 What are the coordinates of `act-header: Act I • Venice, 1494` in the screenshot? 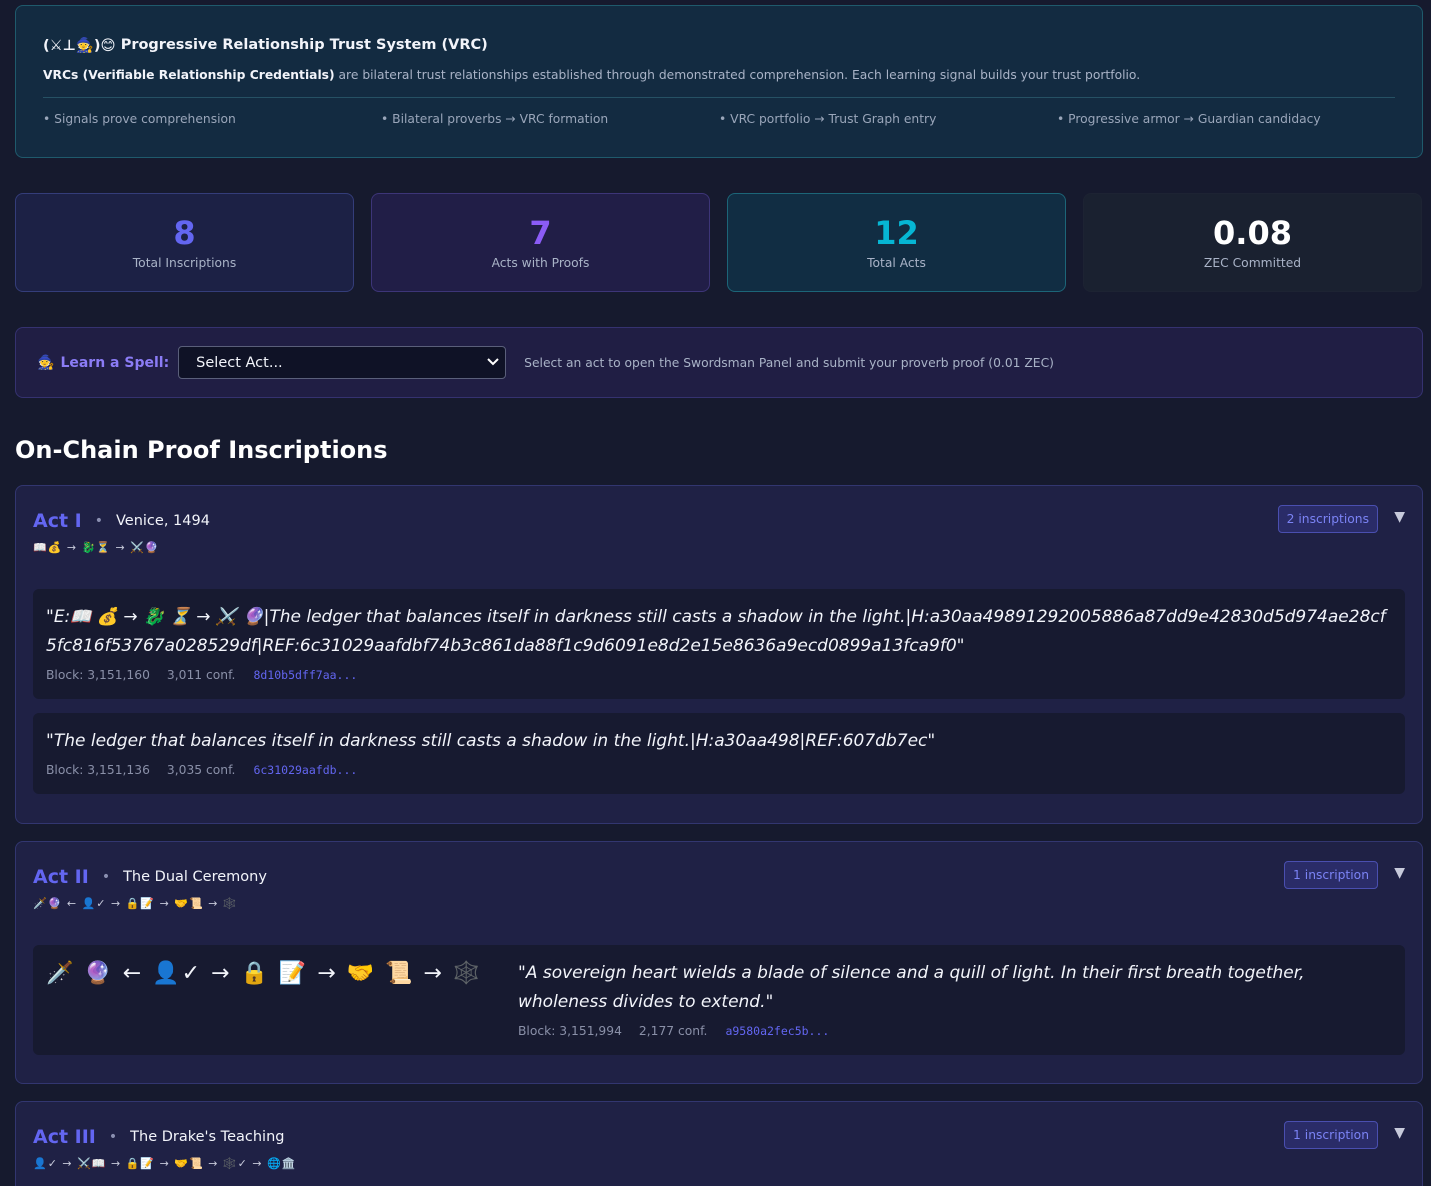 It's located at (719, 521).